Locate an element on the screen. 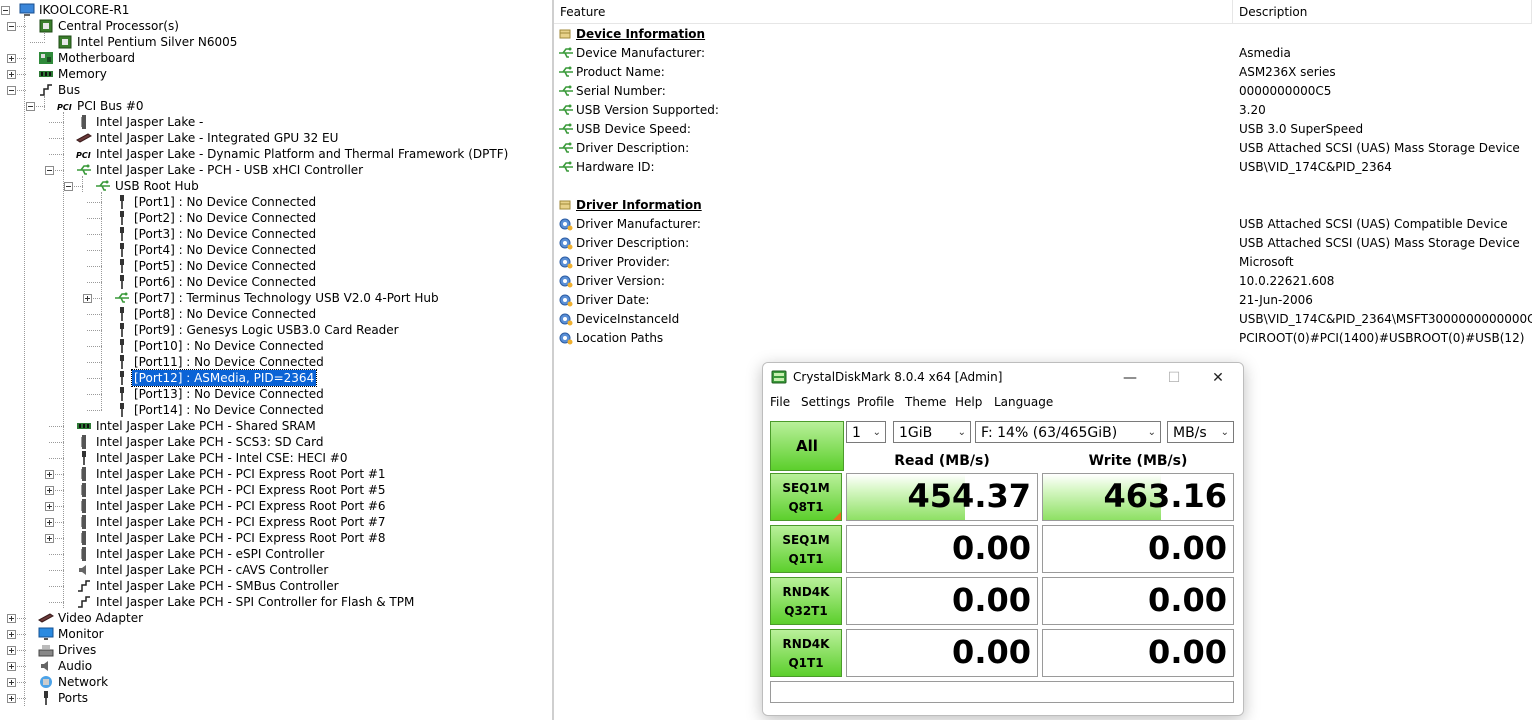 The height and width of the screenshot is (720, 1532). property-row: Device Manufacturer: Asmedia is located at coordinates (1043, 53).